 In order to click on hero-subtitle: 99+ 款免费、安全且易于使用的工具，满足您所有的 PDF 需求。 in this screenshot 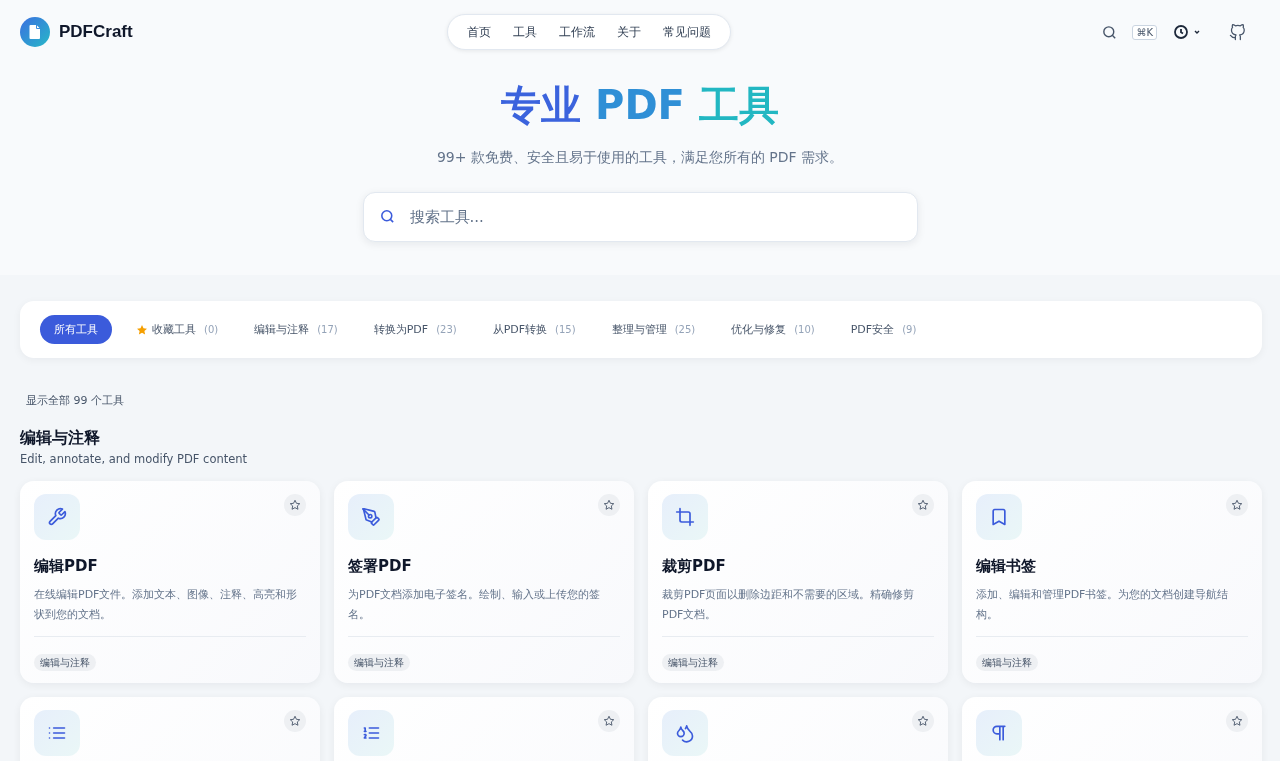, I will do `click(640, 158)`.